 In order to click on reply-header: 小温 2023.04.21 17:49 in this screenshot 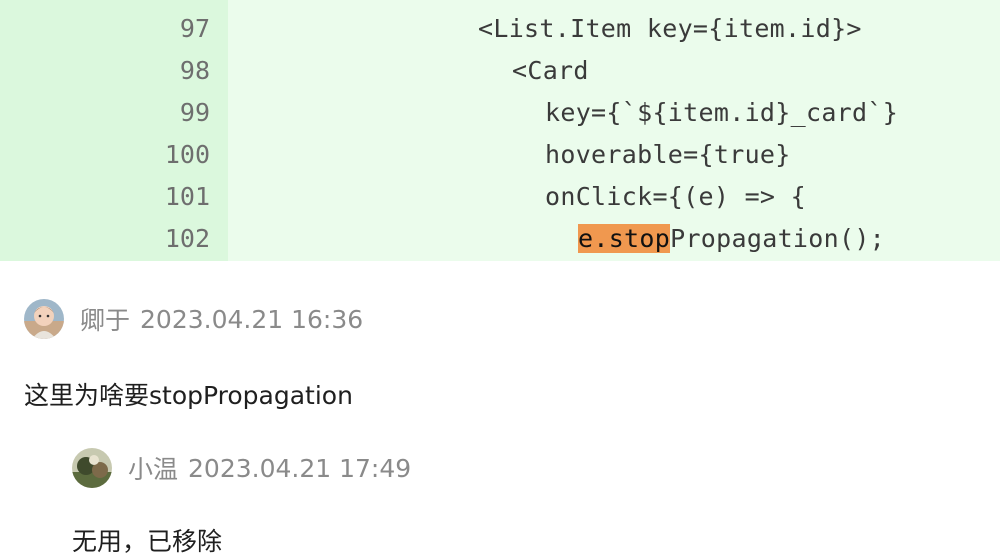, I will do `click(241, 468)`.